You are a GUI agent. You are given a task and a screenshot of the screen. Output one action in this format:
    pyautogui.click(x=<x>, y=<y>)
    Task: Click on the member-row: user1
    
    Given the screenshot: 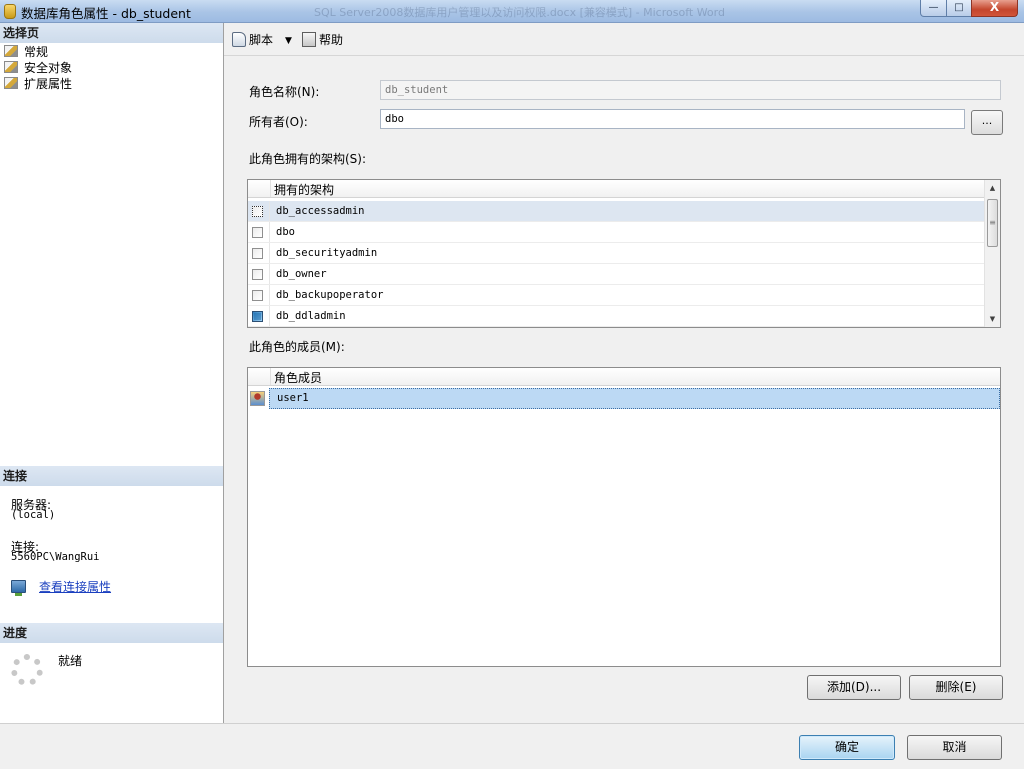 What is the action you would take?
    pyautogui.click(x=624, y=398)
    